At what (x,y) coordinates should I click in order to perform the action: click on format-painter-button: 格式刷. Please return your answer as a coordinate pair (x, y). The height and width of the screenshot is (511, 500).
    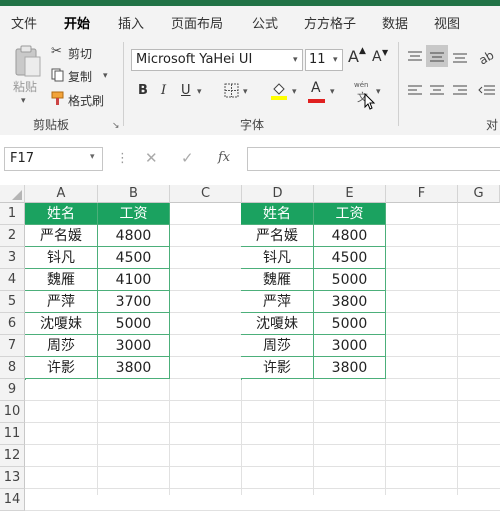
    Looking at the image, I should click on (86, 100).